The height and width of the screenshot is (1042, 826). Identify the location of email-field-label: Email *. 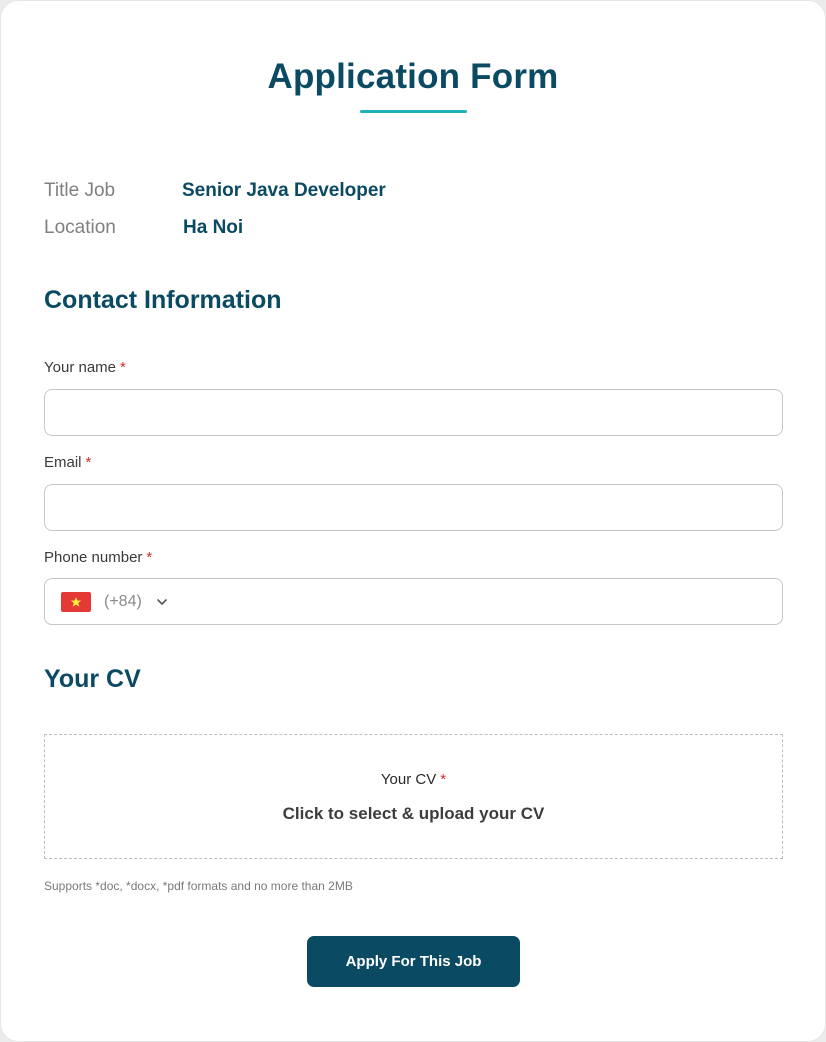
(67, 462).